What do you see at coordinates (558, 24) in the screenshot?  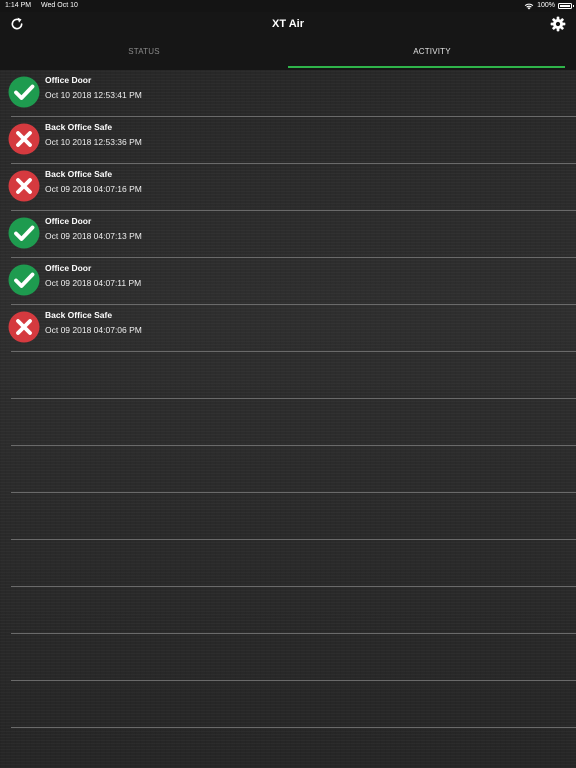 I see `gear-icon` at bounding box center [558, 24].